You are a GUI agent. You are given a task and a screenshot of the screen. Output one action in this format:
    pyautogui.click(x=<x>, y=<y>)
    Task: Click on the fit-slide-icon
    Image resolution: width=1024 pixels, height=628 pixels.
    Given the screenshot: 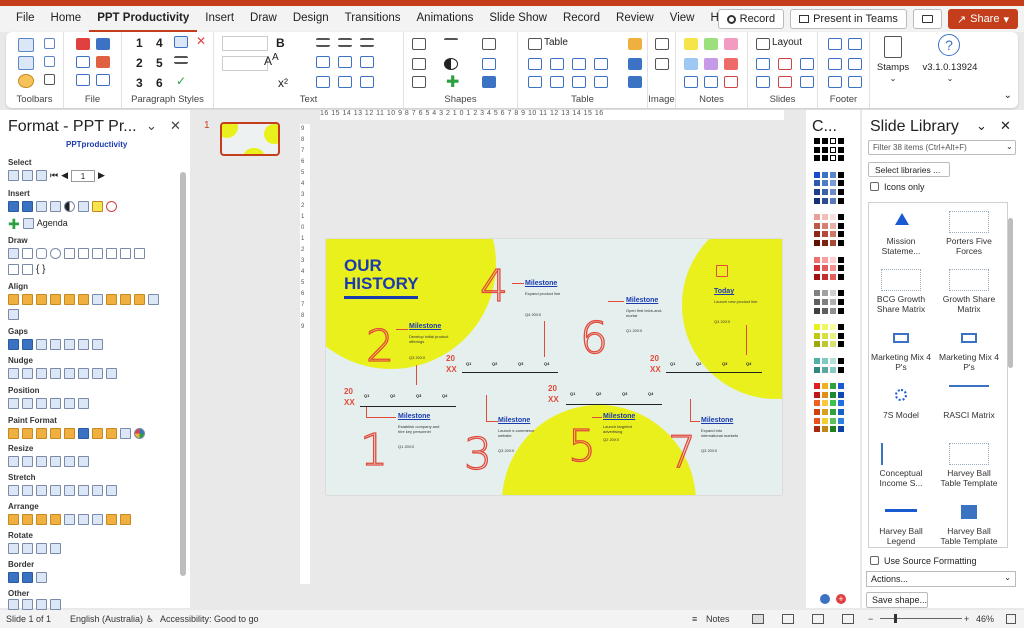 What is the action you would take?
    pyautogui.click(x=1011, y=619)
    